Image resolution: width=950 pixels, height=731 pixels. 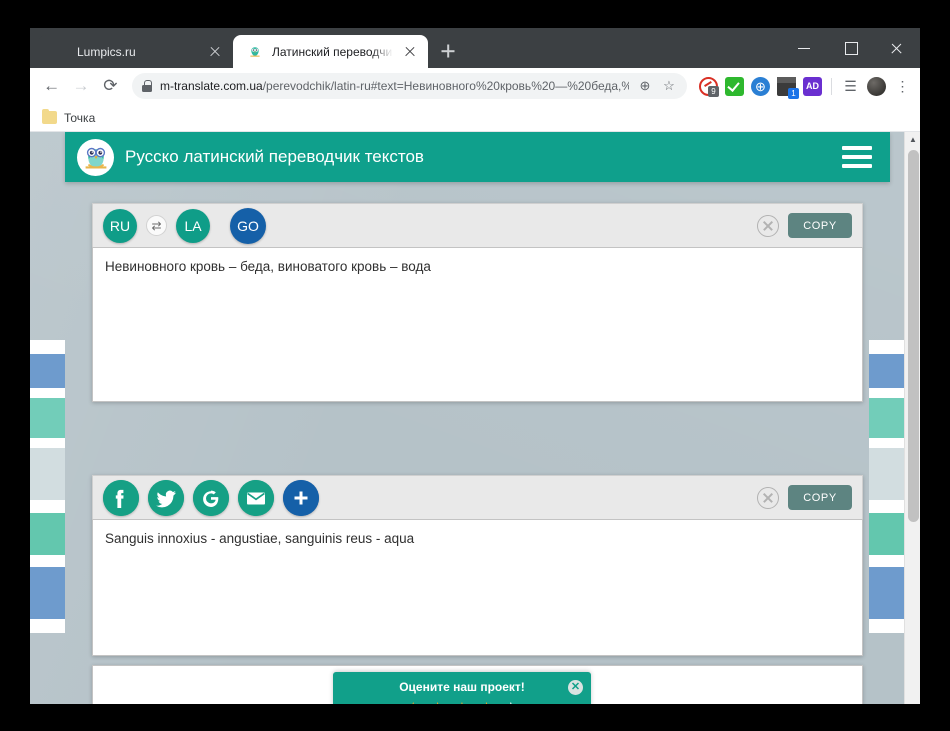 I want to click on star-icon-2: ★, so click(x=437, y=702).